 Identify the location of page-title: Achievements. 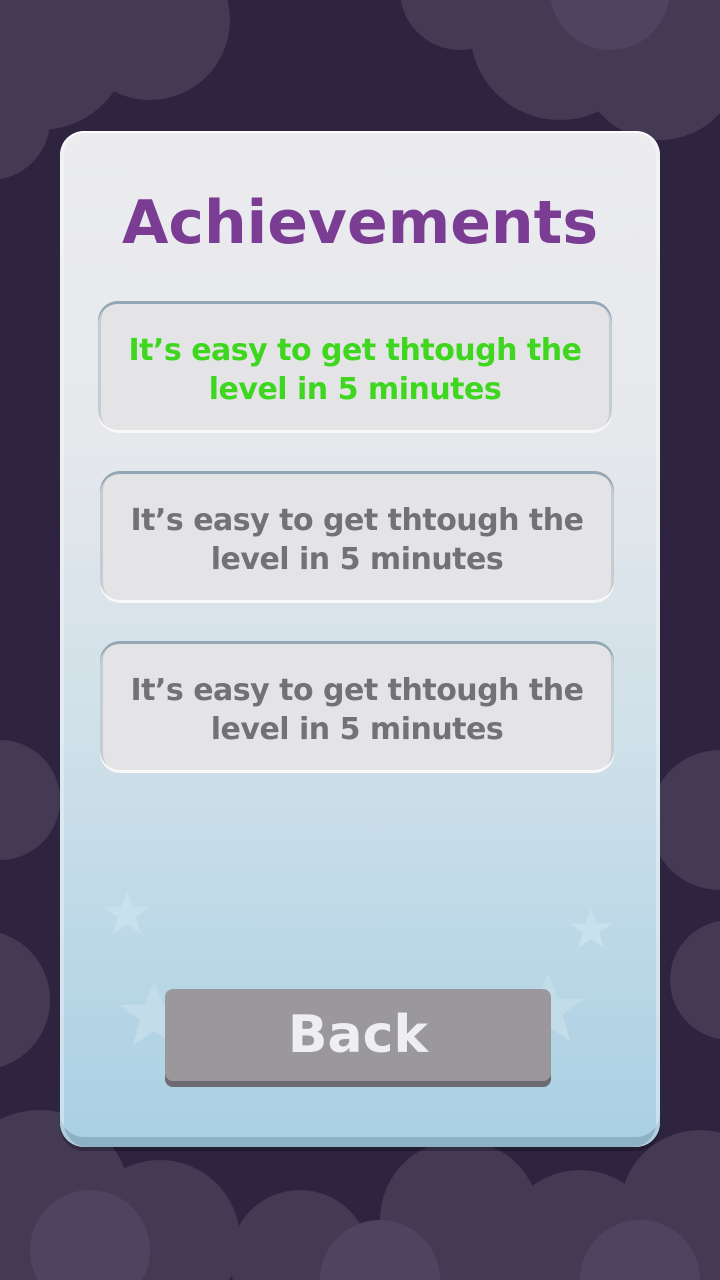
(360, 223).